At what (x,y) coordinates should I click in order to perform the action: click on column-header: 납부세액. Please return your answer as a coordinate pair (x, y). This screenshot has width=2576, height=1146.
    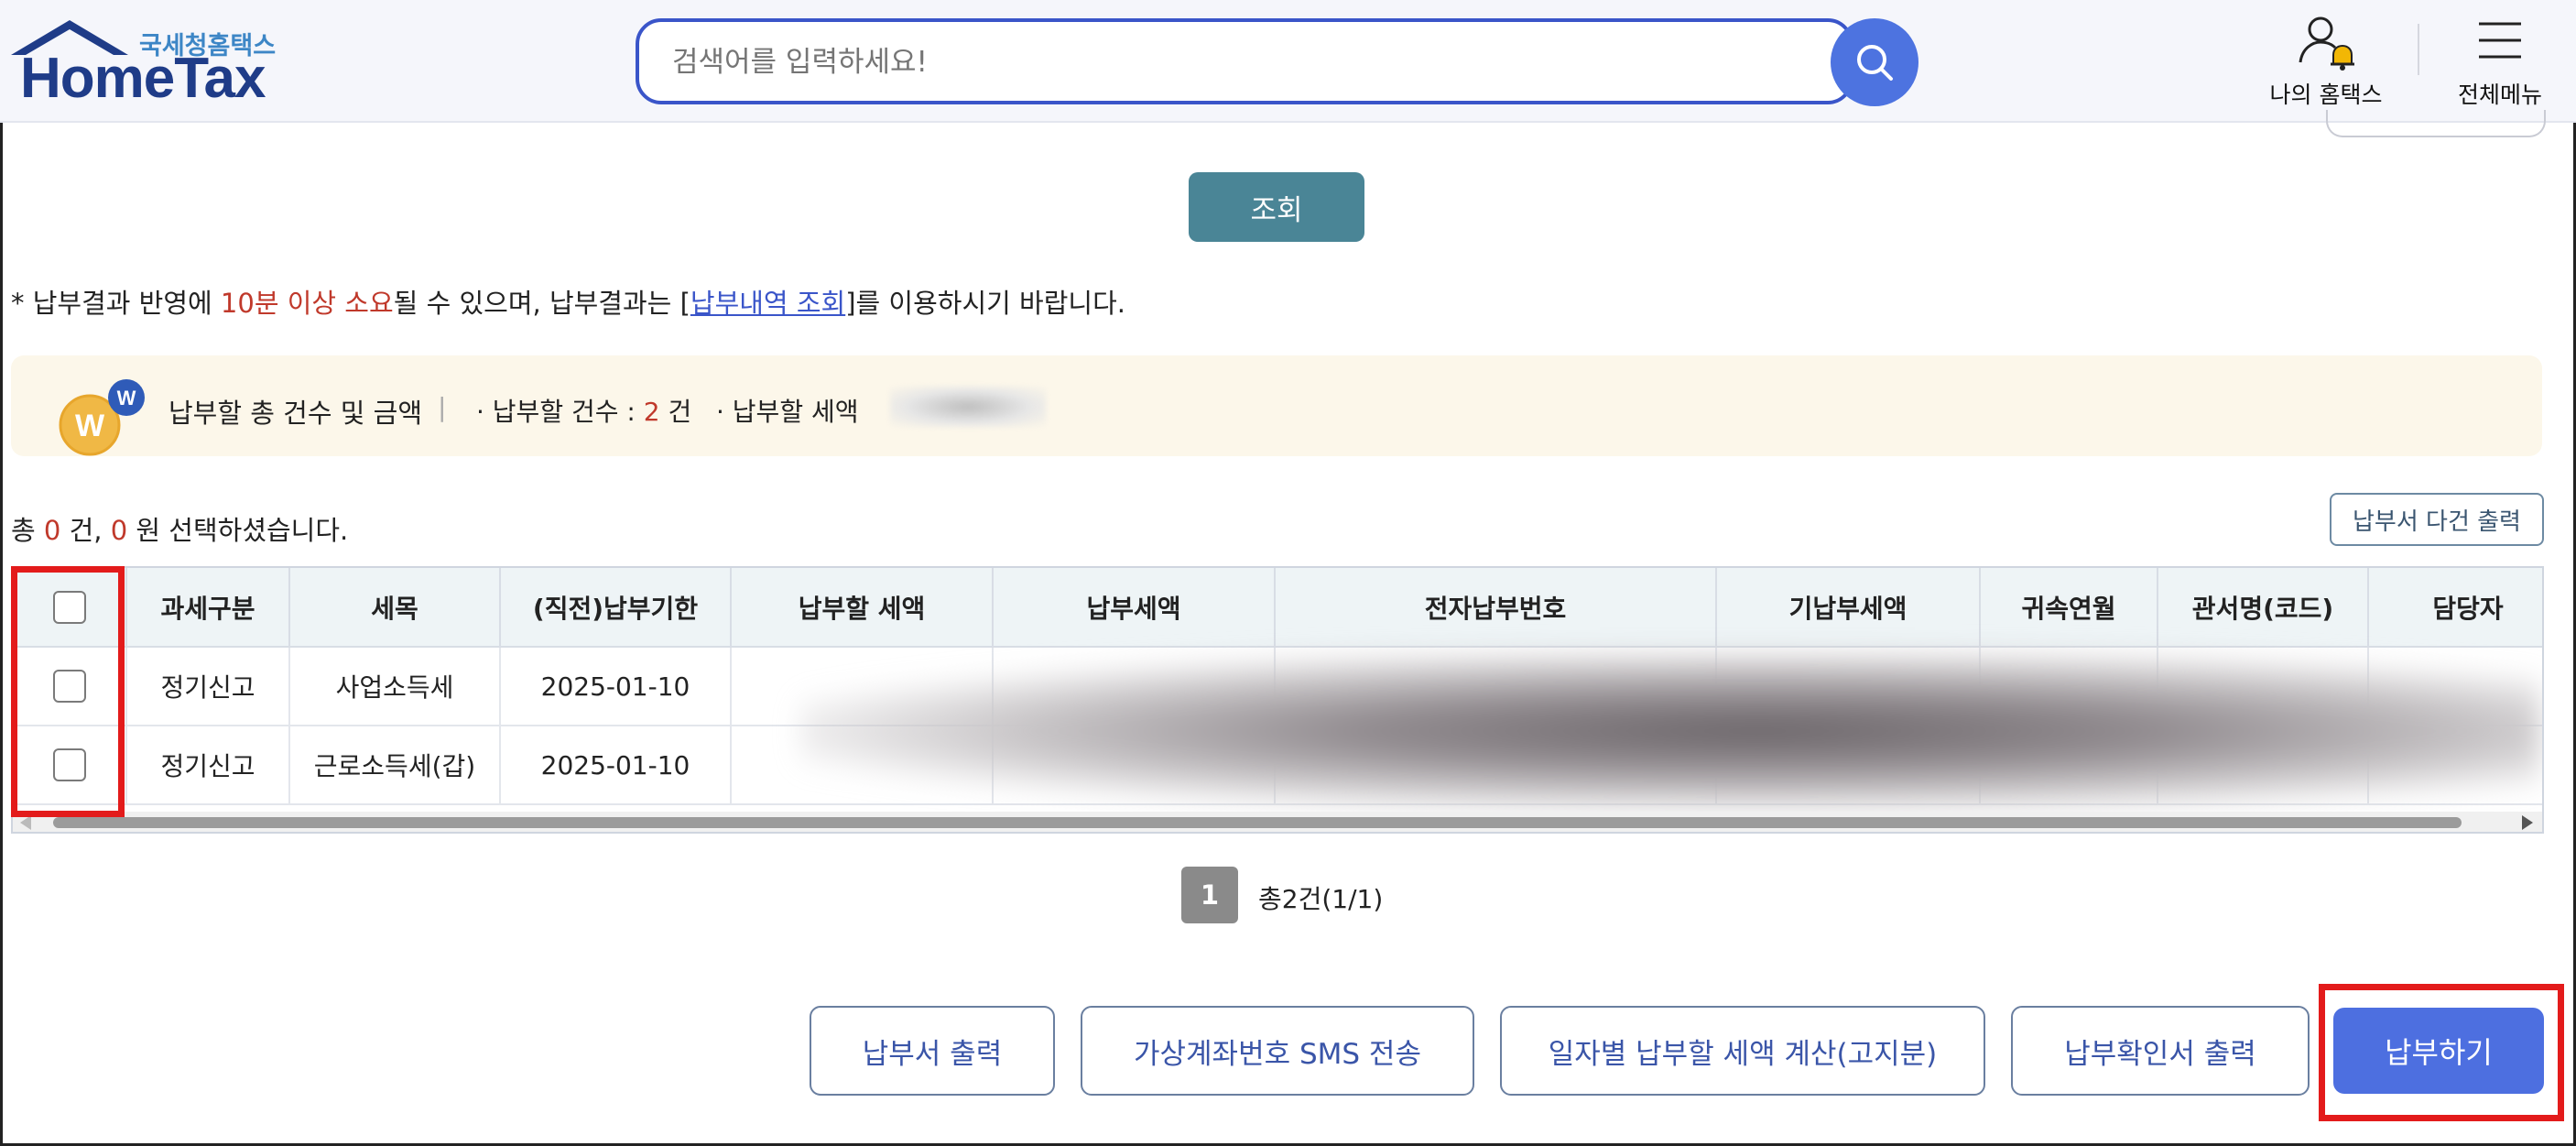
    Looking at the image, I should click on (1134, 608).